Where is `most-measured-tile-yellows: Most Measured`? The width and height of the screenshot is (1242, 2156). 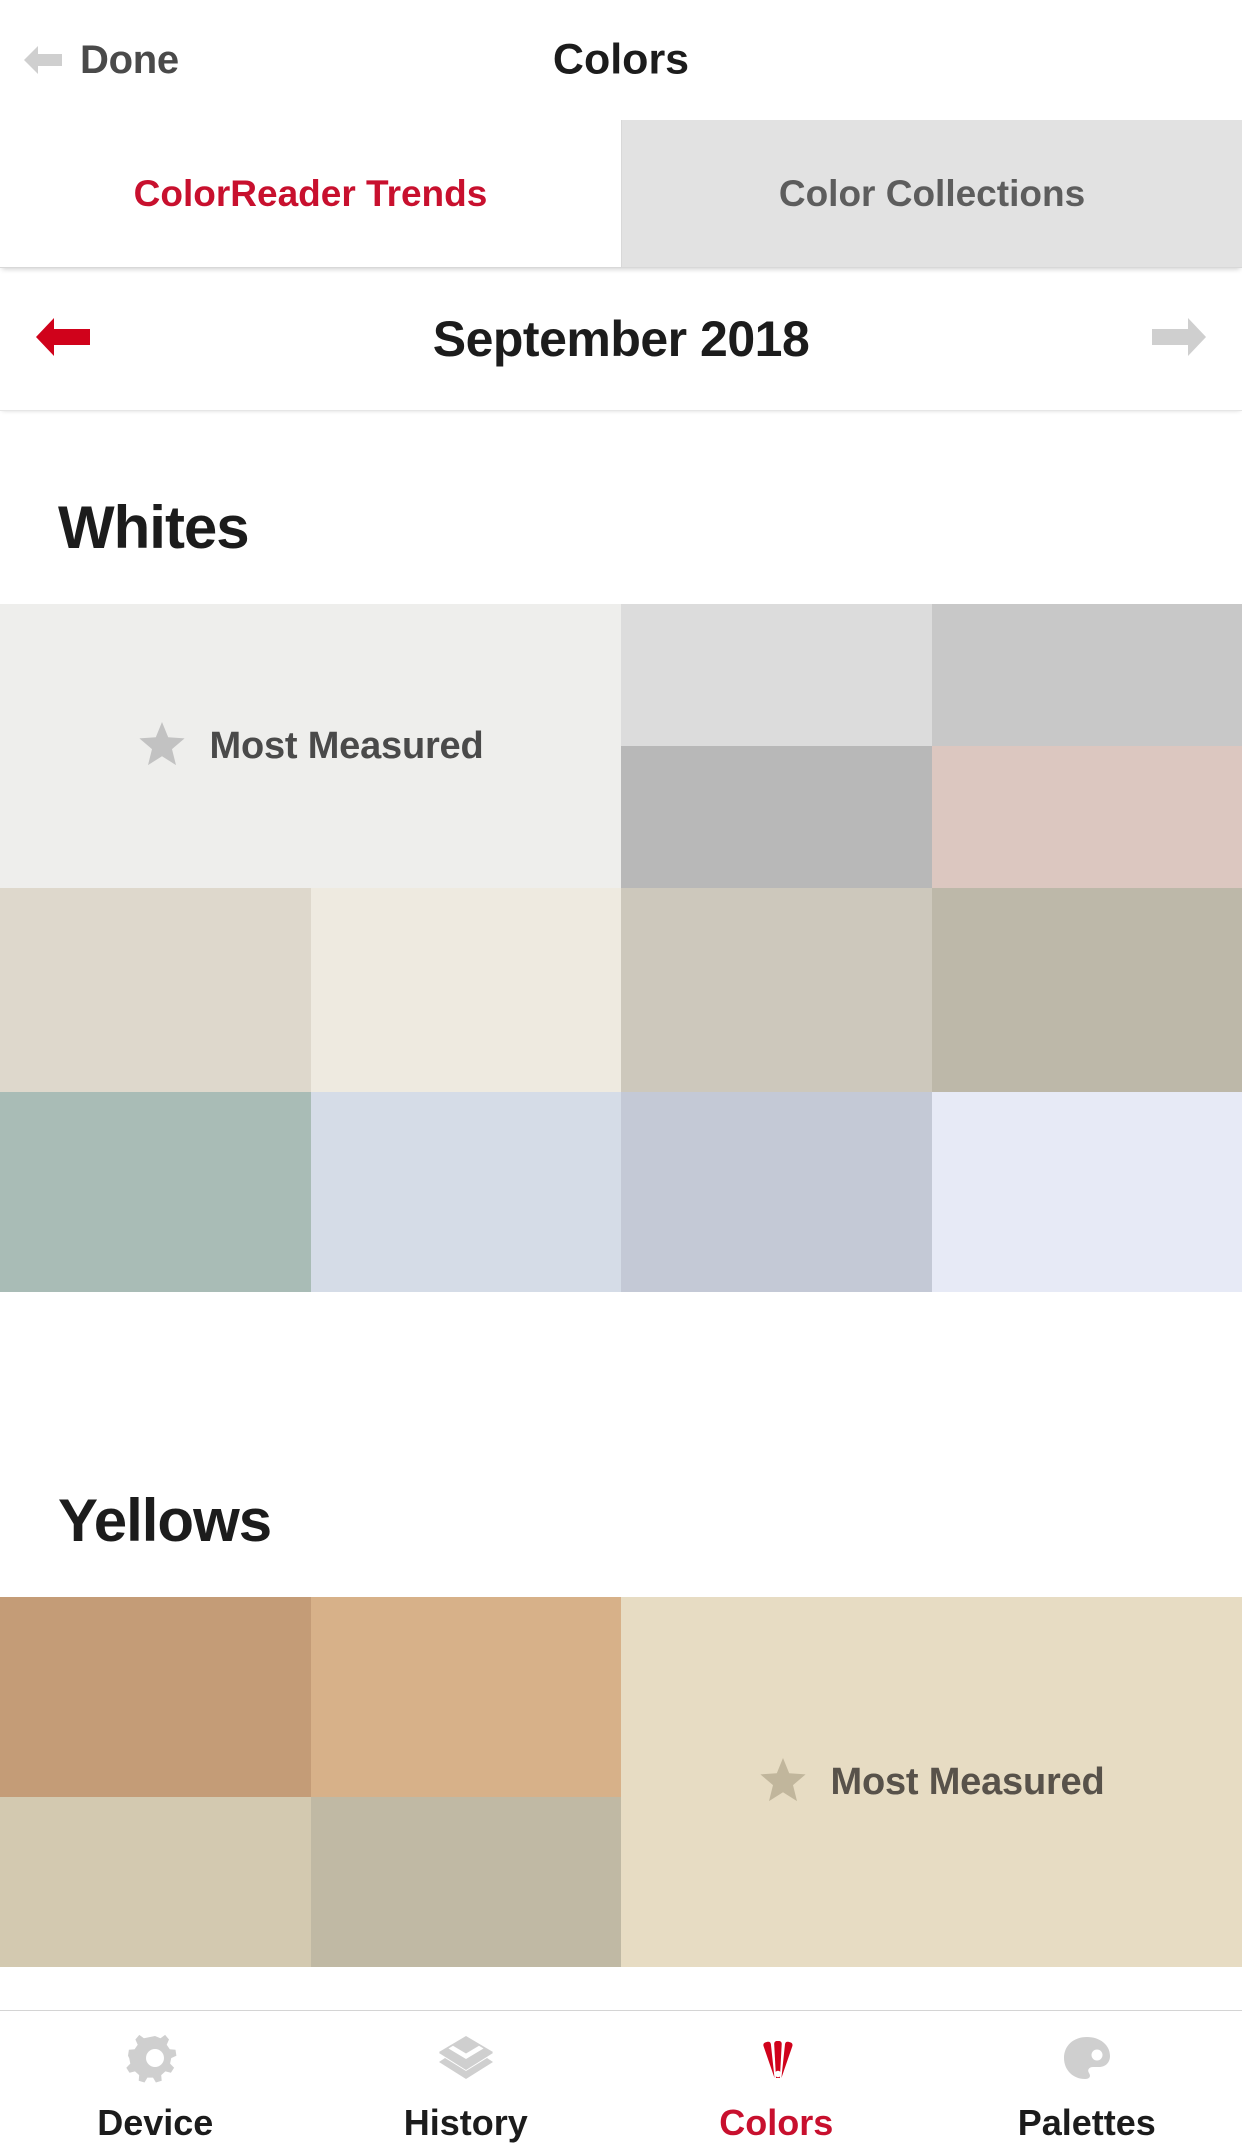
most-measured-tile-yellows: Most Measured is located at coordinates (931, 1782).